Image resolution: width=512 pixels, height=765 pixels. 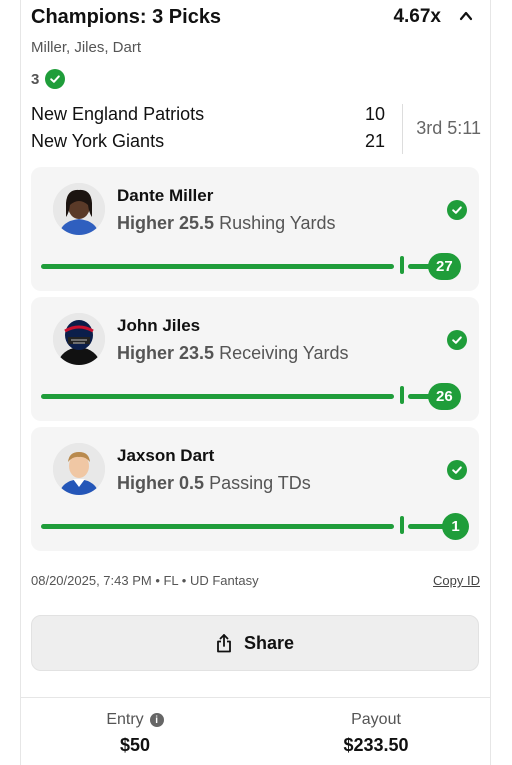 I want to click on player-name: John Jiles, so click(x=159, y=325).